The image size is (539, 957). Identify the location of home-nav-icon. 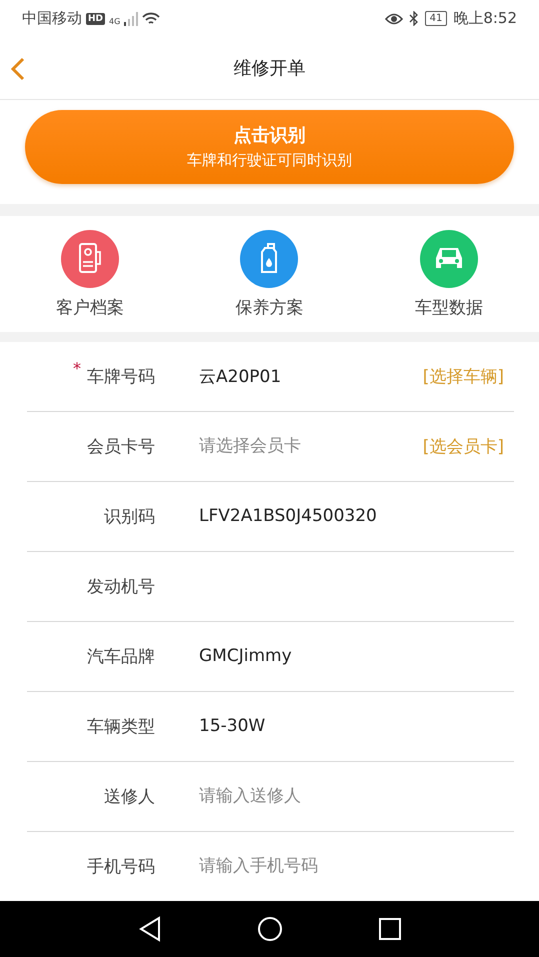
(269, 929).